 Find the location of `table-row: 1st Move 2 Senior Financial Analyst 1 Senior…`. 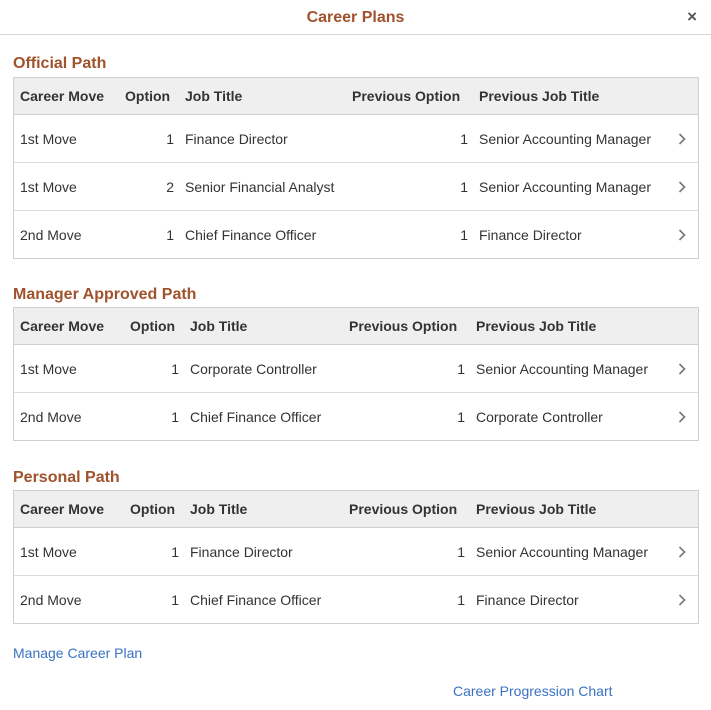

table-row: 1st Move 2 Senior Financial Analyst 1 Senior… is located at coordinates (356, 187).